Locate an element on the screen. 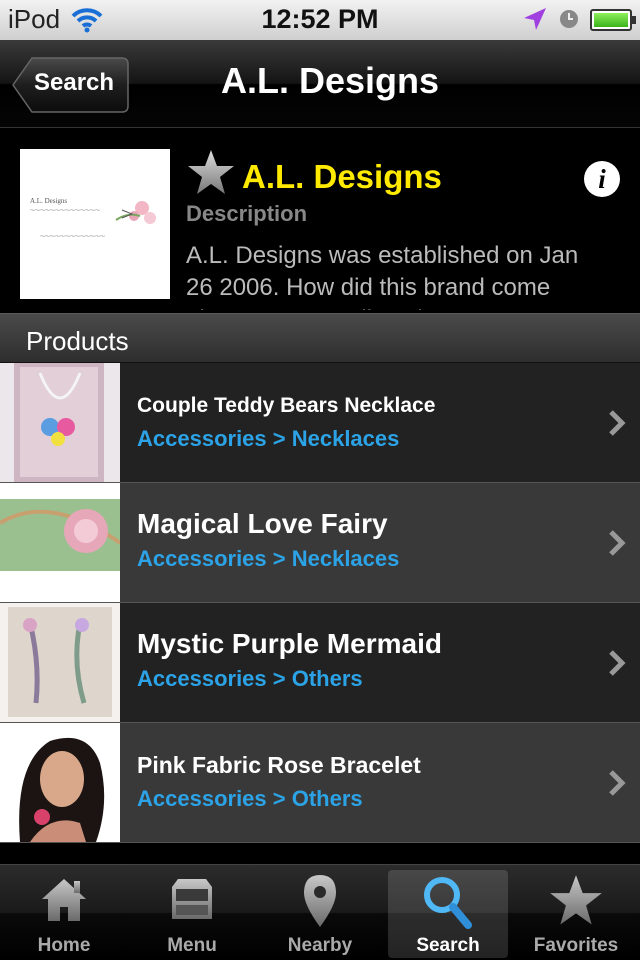 This screenshot has height=960, width=640. flower-icon is located at coordinates (135, 212).